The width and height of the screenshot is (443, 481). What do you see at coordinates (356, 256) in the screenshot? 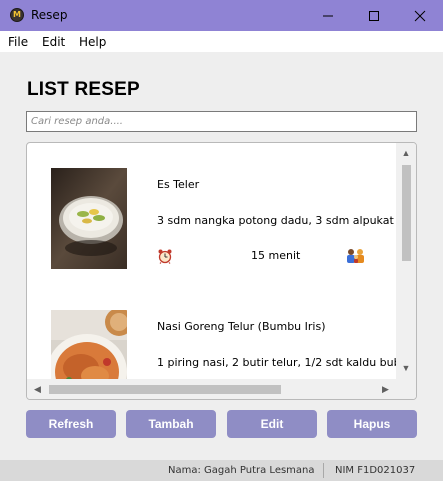
I see `people-icon` at bounding box center [356, 256].